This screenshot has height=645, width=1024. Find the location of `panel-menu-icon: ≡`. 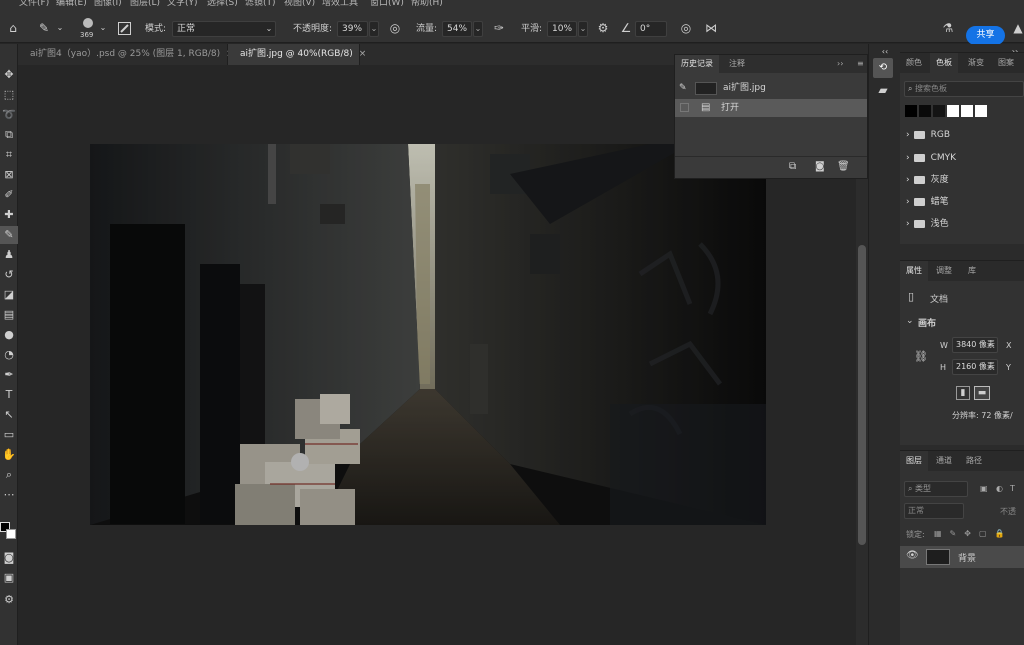

panel-menu-icon: ≡ is located at coordinates (860, 64).